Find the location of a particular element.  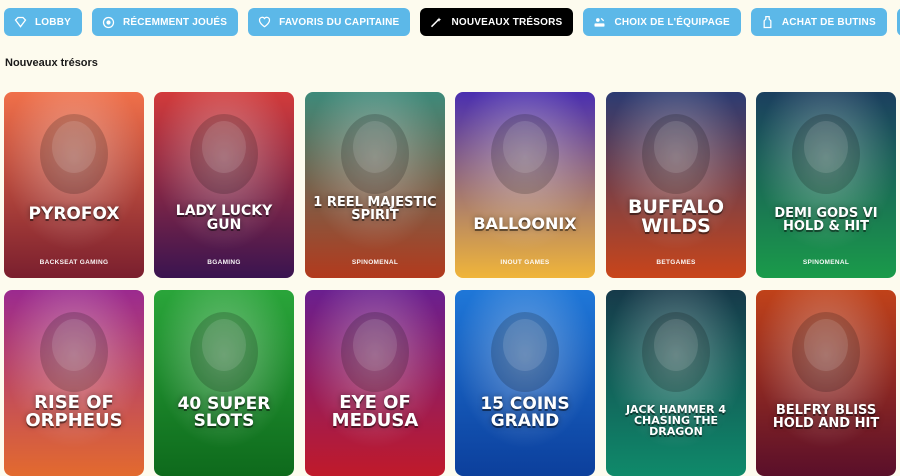

heart-icon is located at coordinates (264, 21).